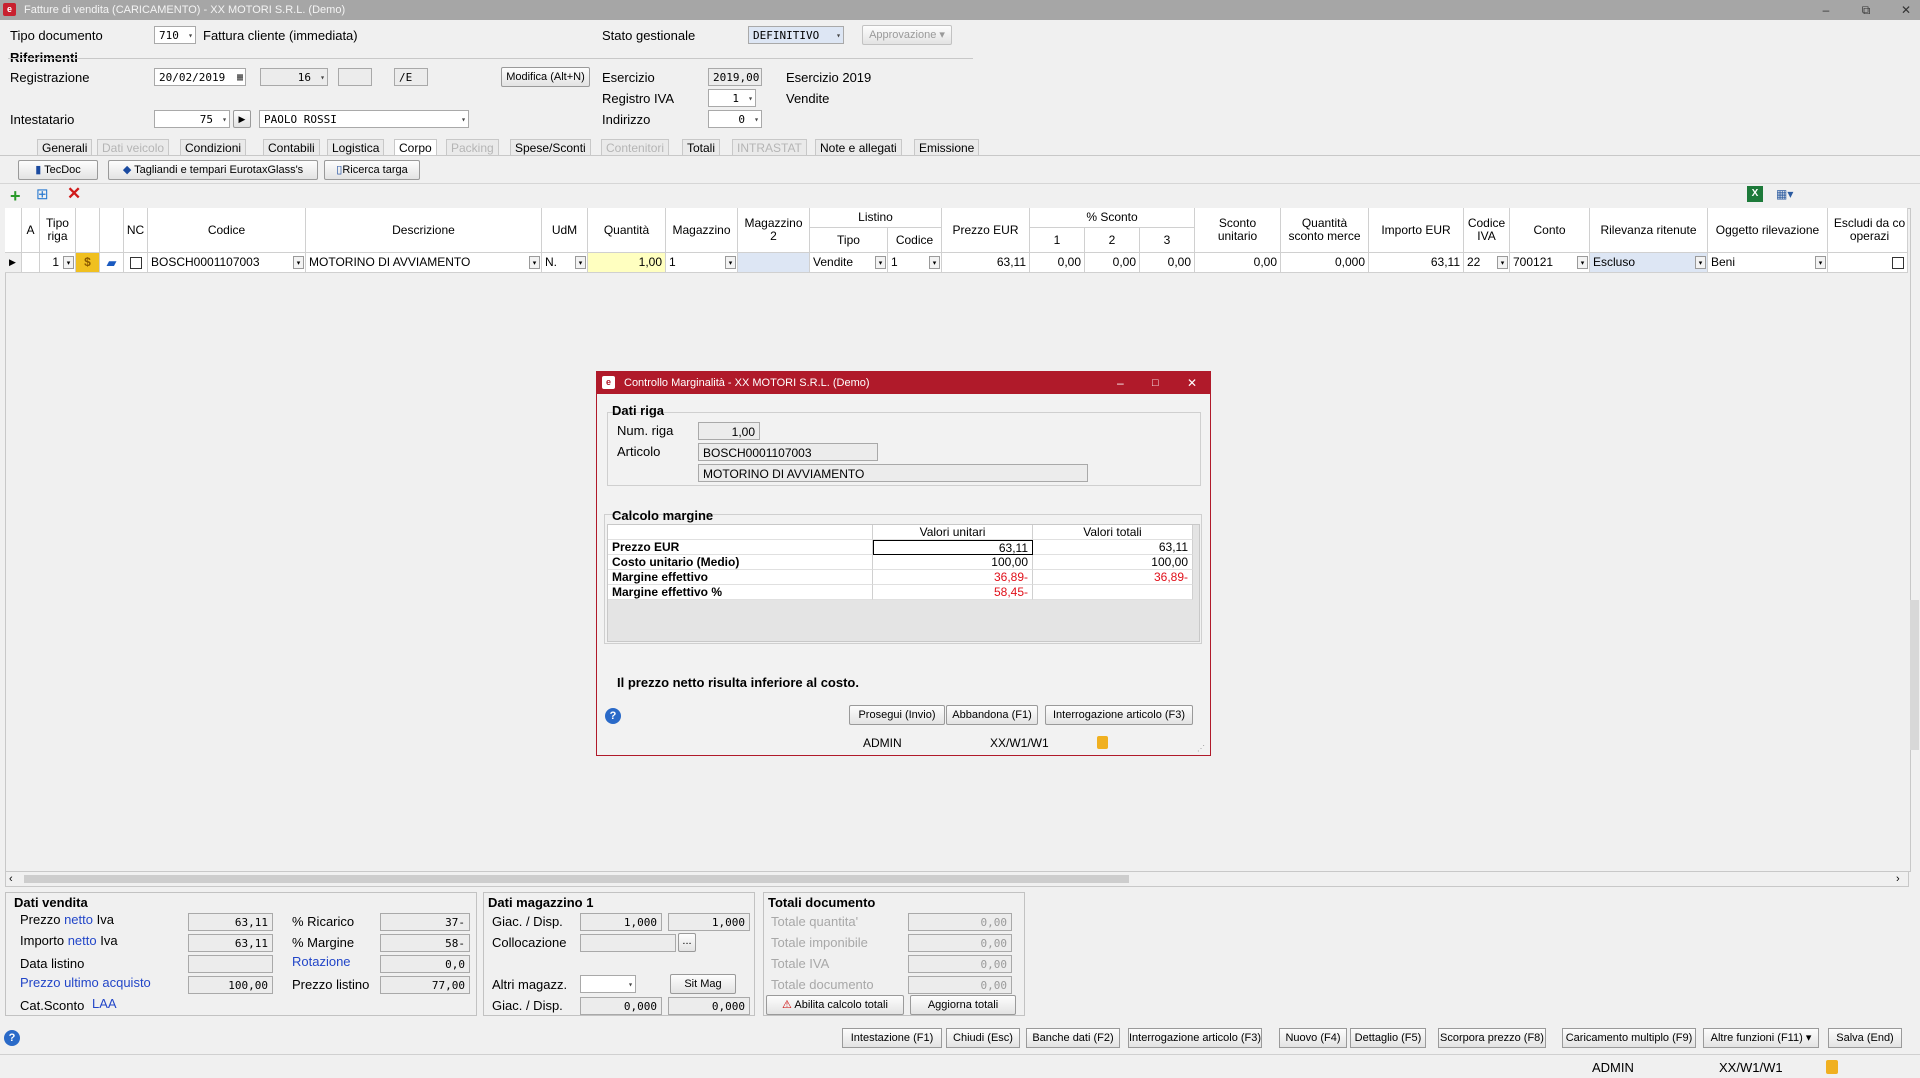 This screenshot has width=1920, height=1078. I want to click on cell-tipo-riga: 1 ▾, so click(58, 263).